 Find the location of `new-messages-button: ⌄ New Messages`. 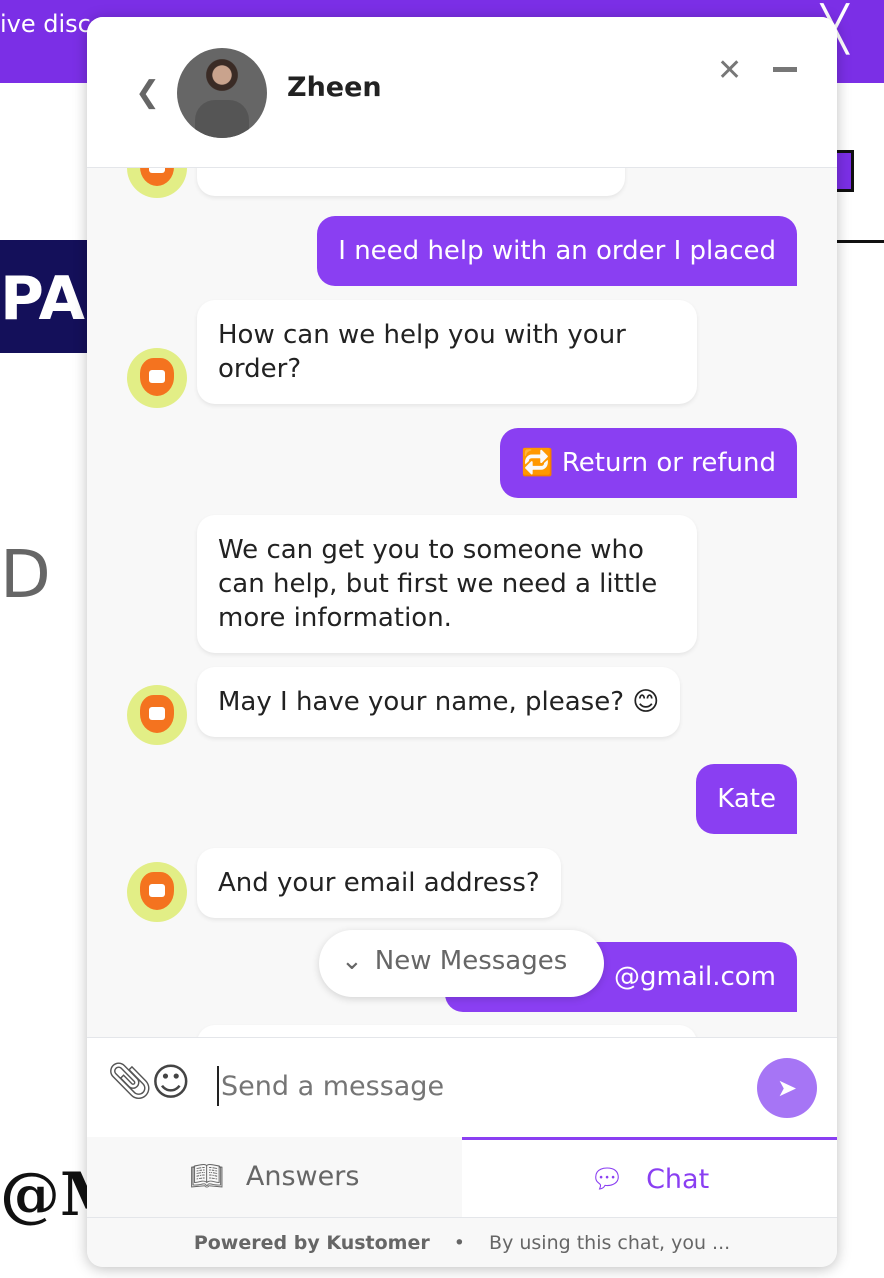

new-messages-button: ⌄ New Messages is located at coordinates (461, 963).